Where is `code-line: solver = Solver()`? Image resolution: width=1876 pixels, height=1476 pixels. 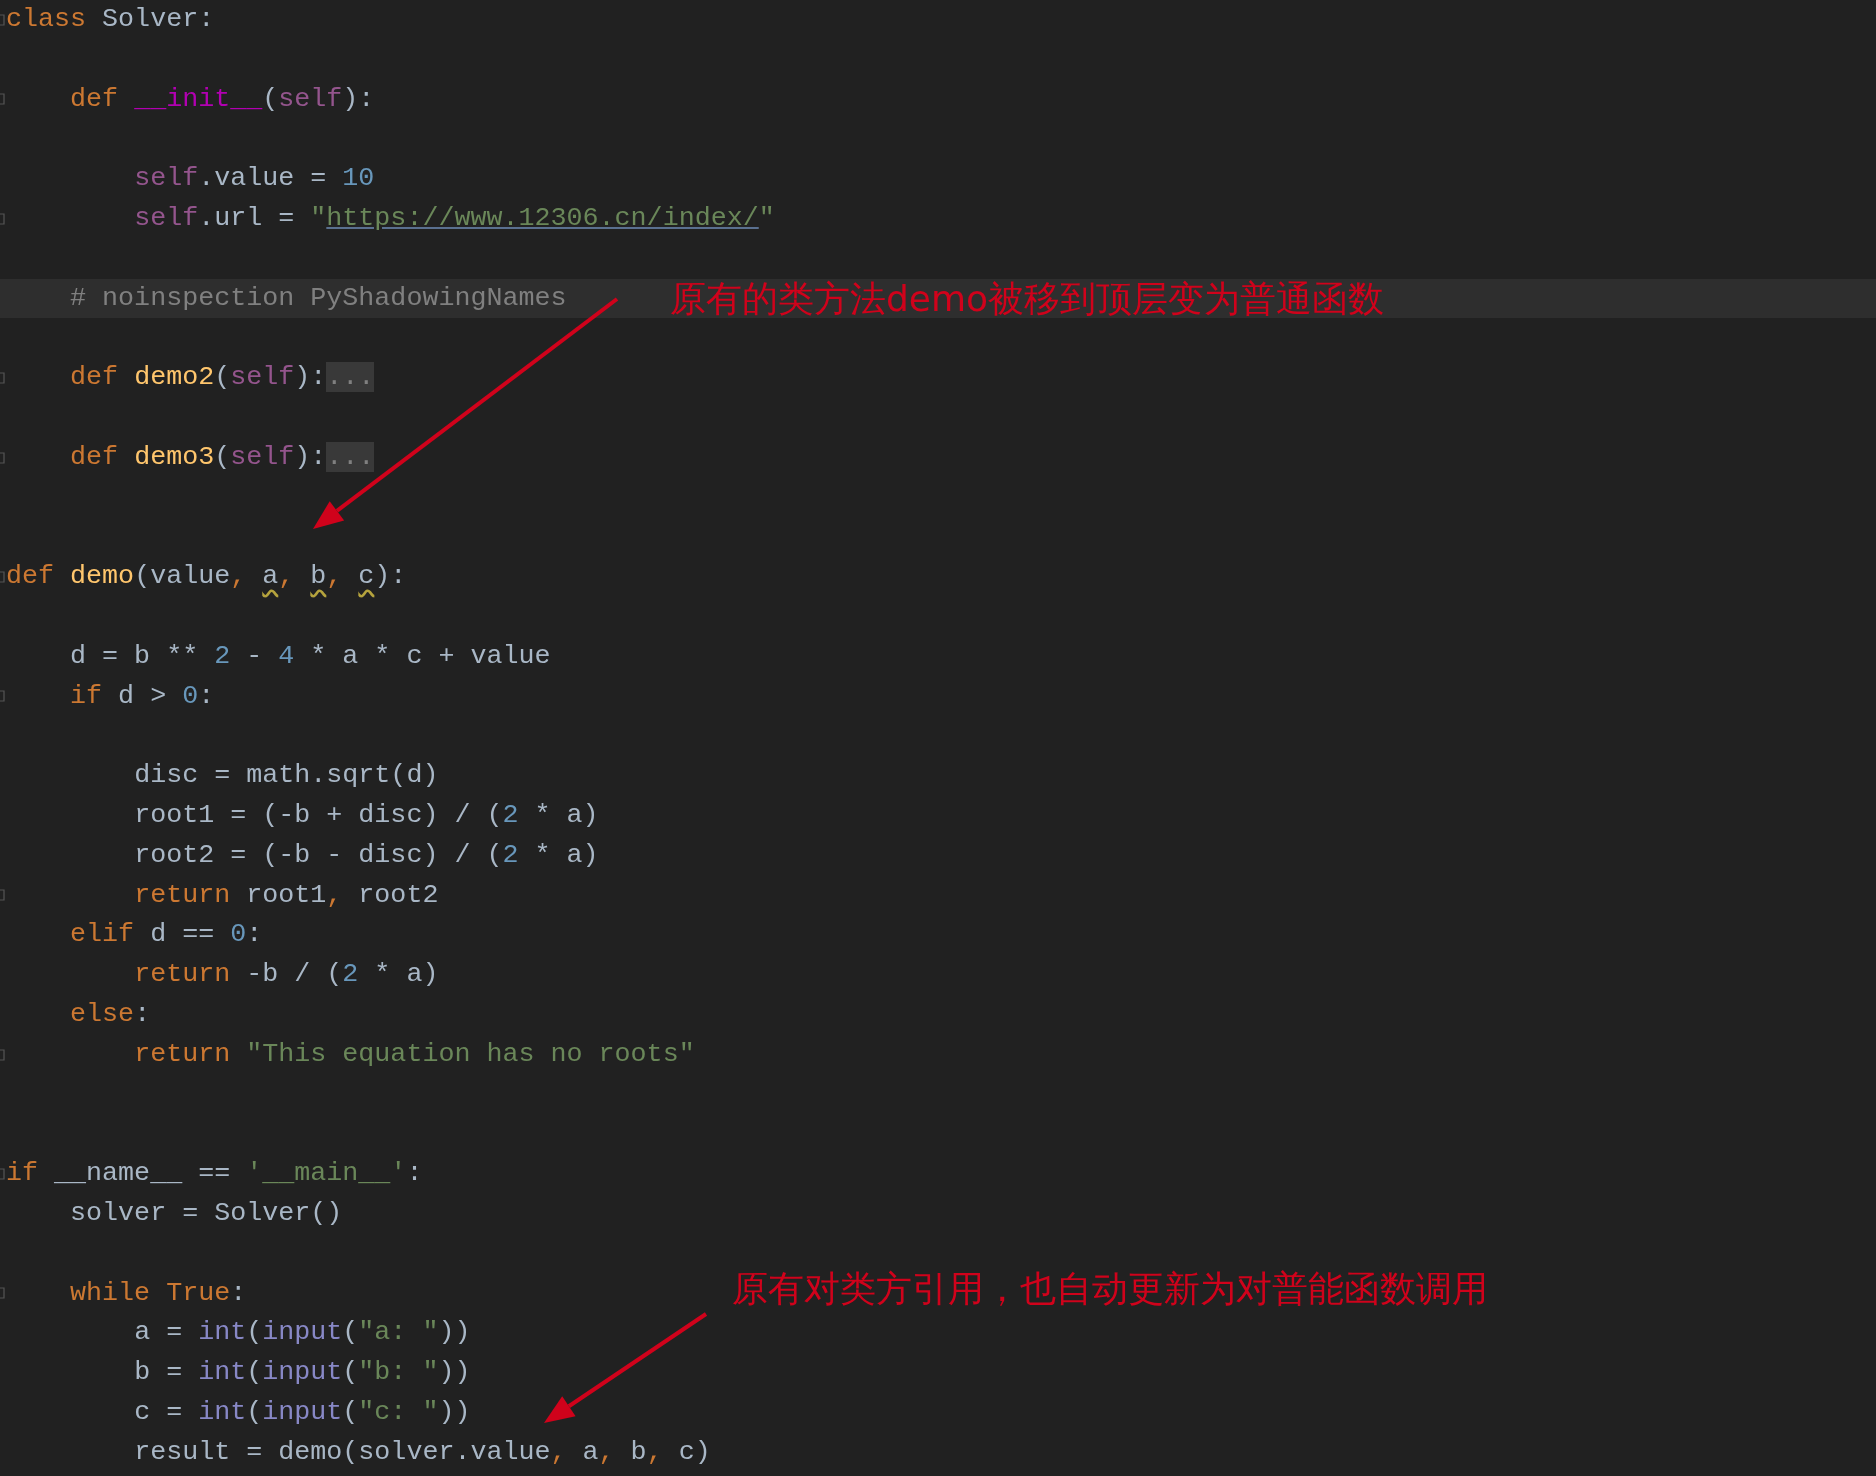
code-line: solver = Solver() is located at coordinates (206, 1213).